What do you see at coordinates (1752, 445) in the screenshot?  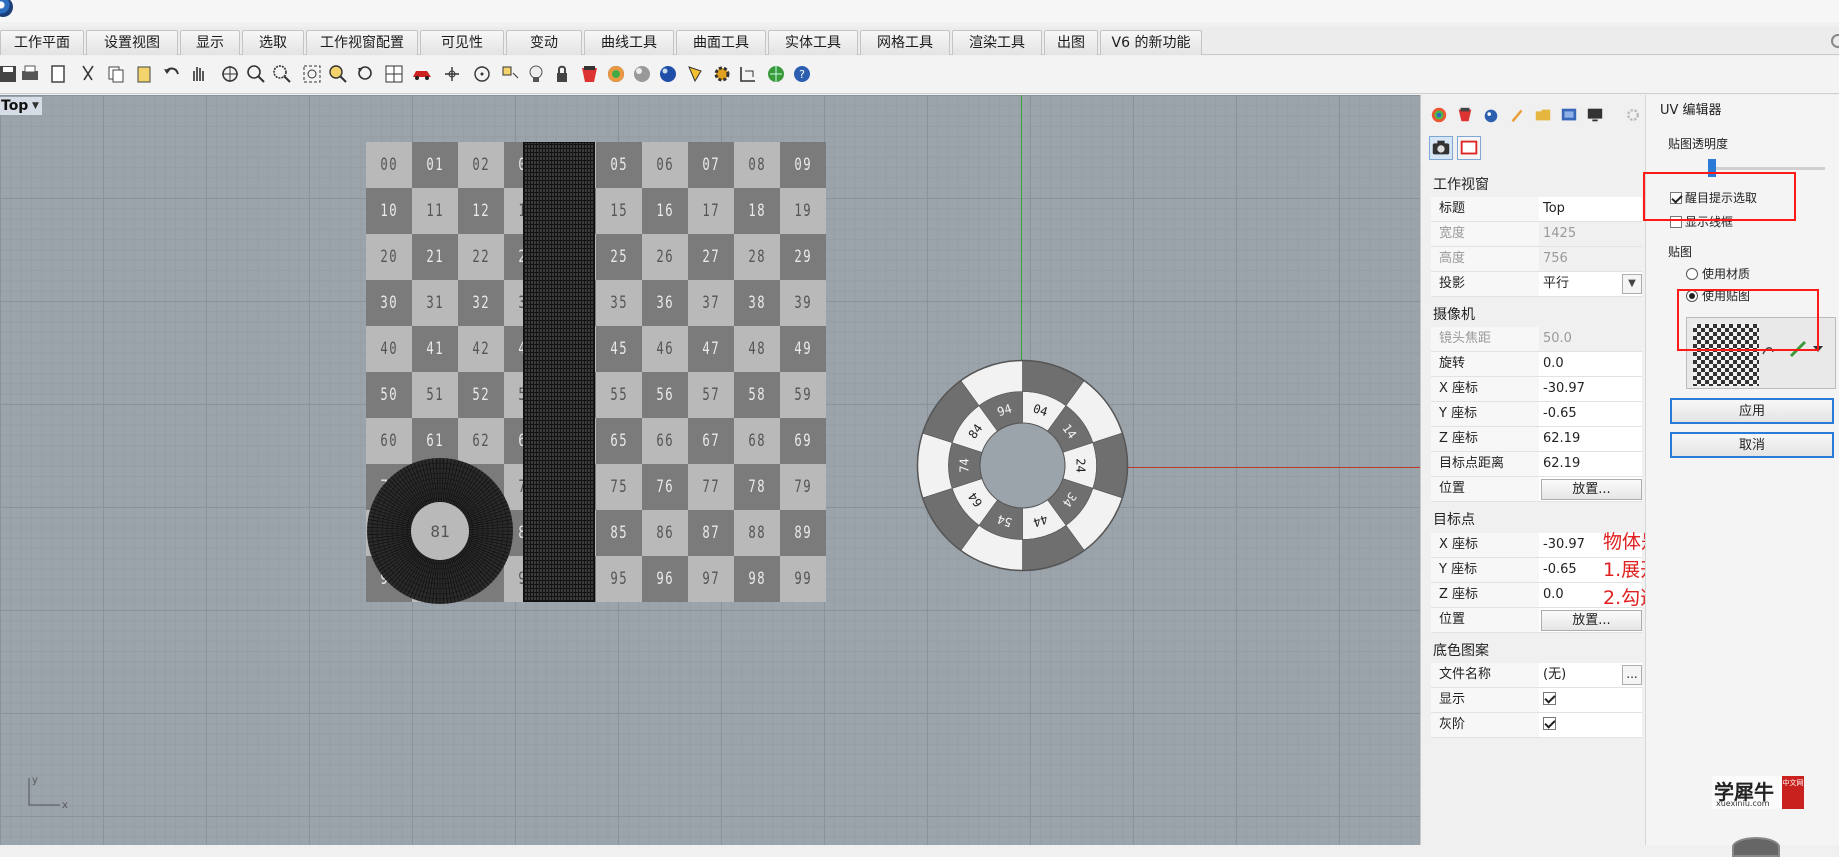 I see `cancel-button: 取消` at bounding box center [1752, 445].